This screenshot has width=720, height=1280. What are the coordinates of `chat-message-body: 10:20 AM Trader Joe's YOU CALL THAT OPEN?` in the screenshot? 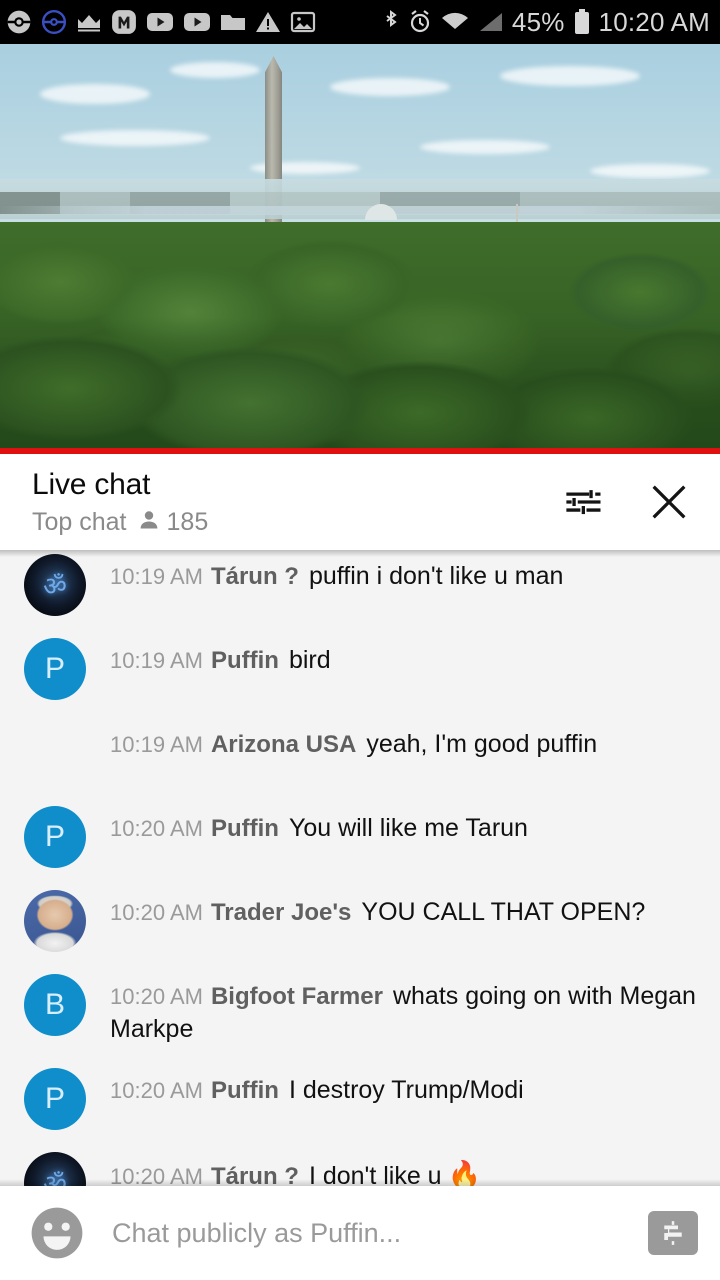 It's located at (365, 908).